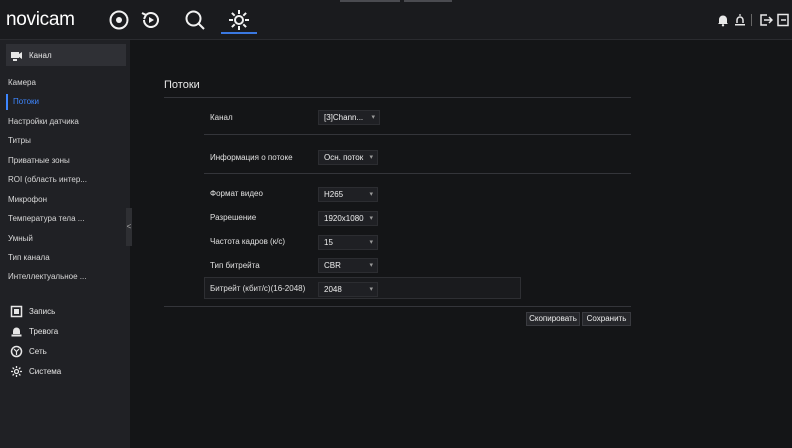 The height and width of the screenshot is (448, 792). I want to click on logo: novicam, so click(40, 19).